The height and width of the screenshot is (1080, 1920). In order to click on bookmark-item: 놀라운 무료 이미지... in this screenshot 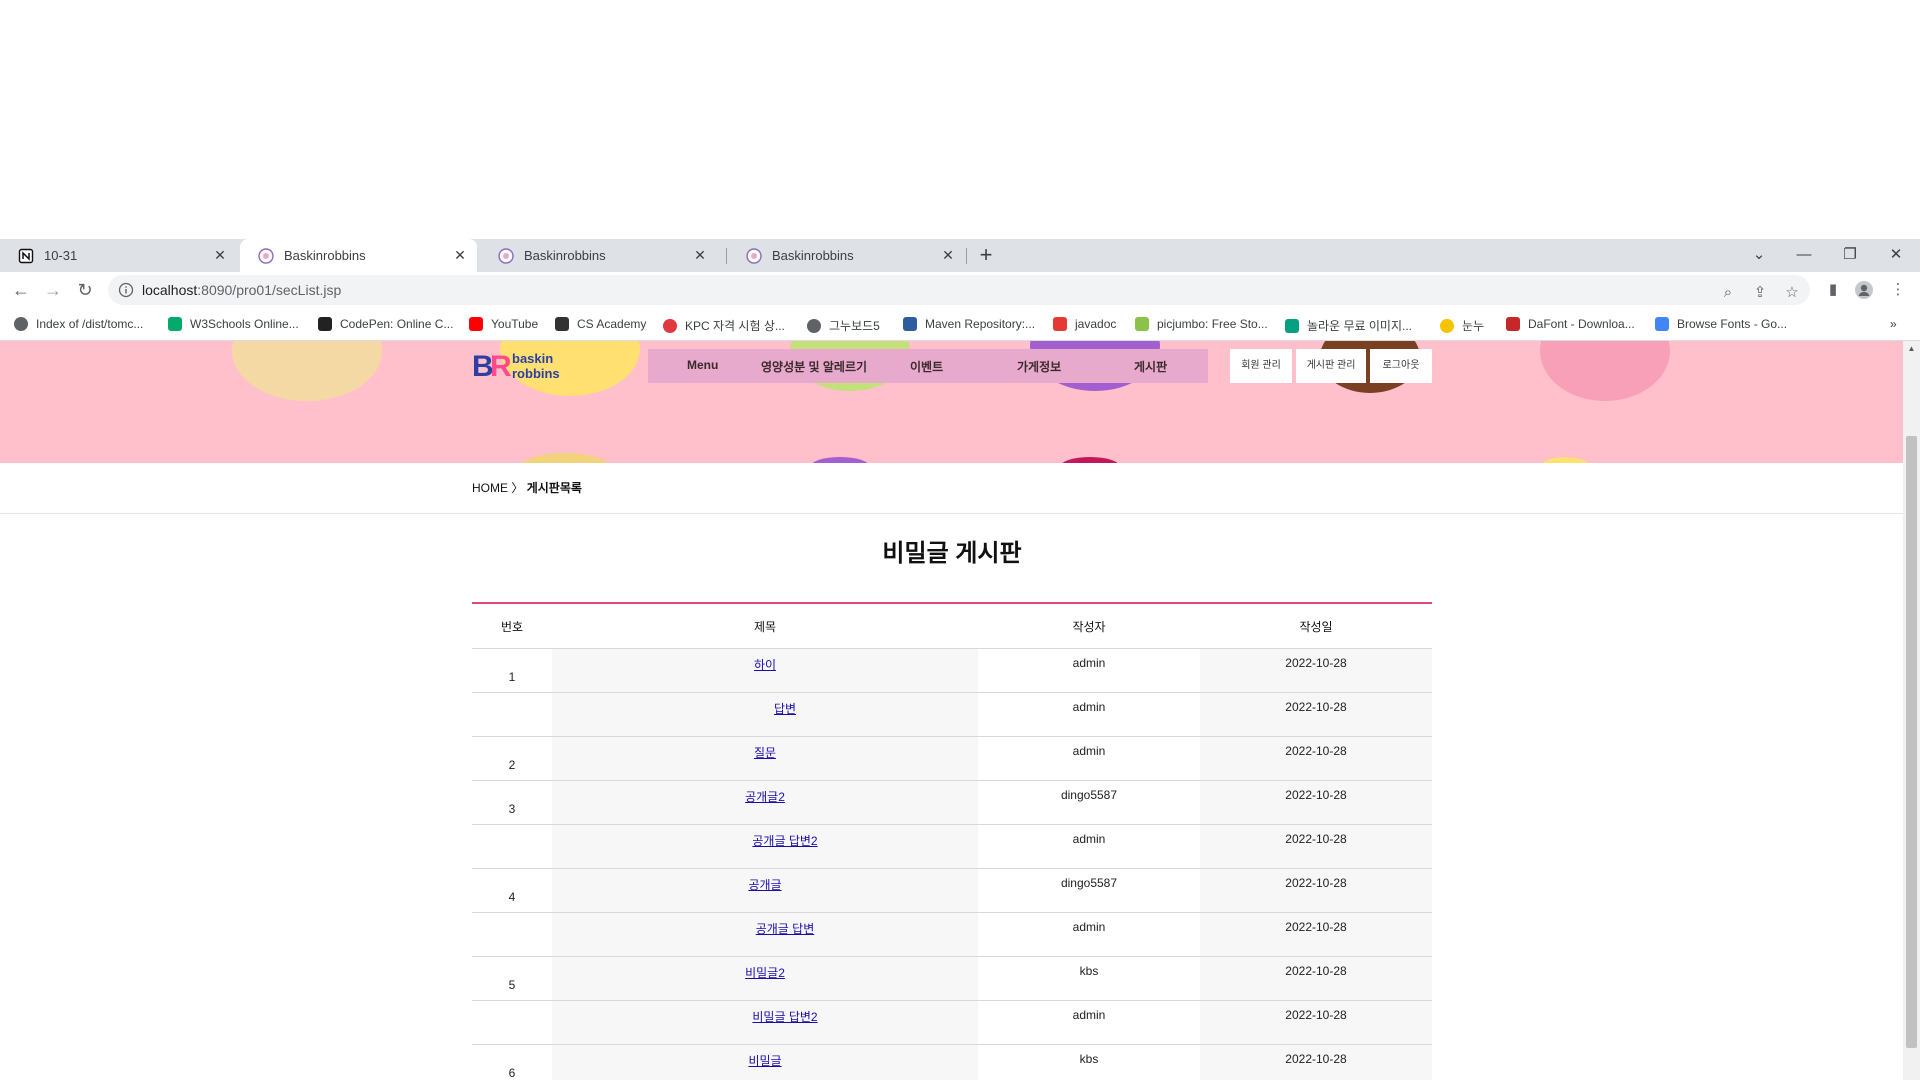, I will do `click(1348, 325)`.